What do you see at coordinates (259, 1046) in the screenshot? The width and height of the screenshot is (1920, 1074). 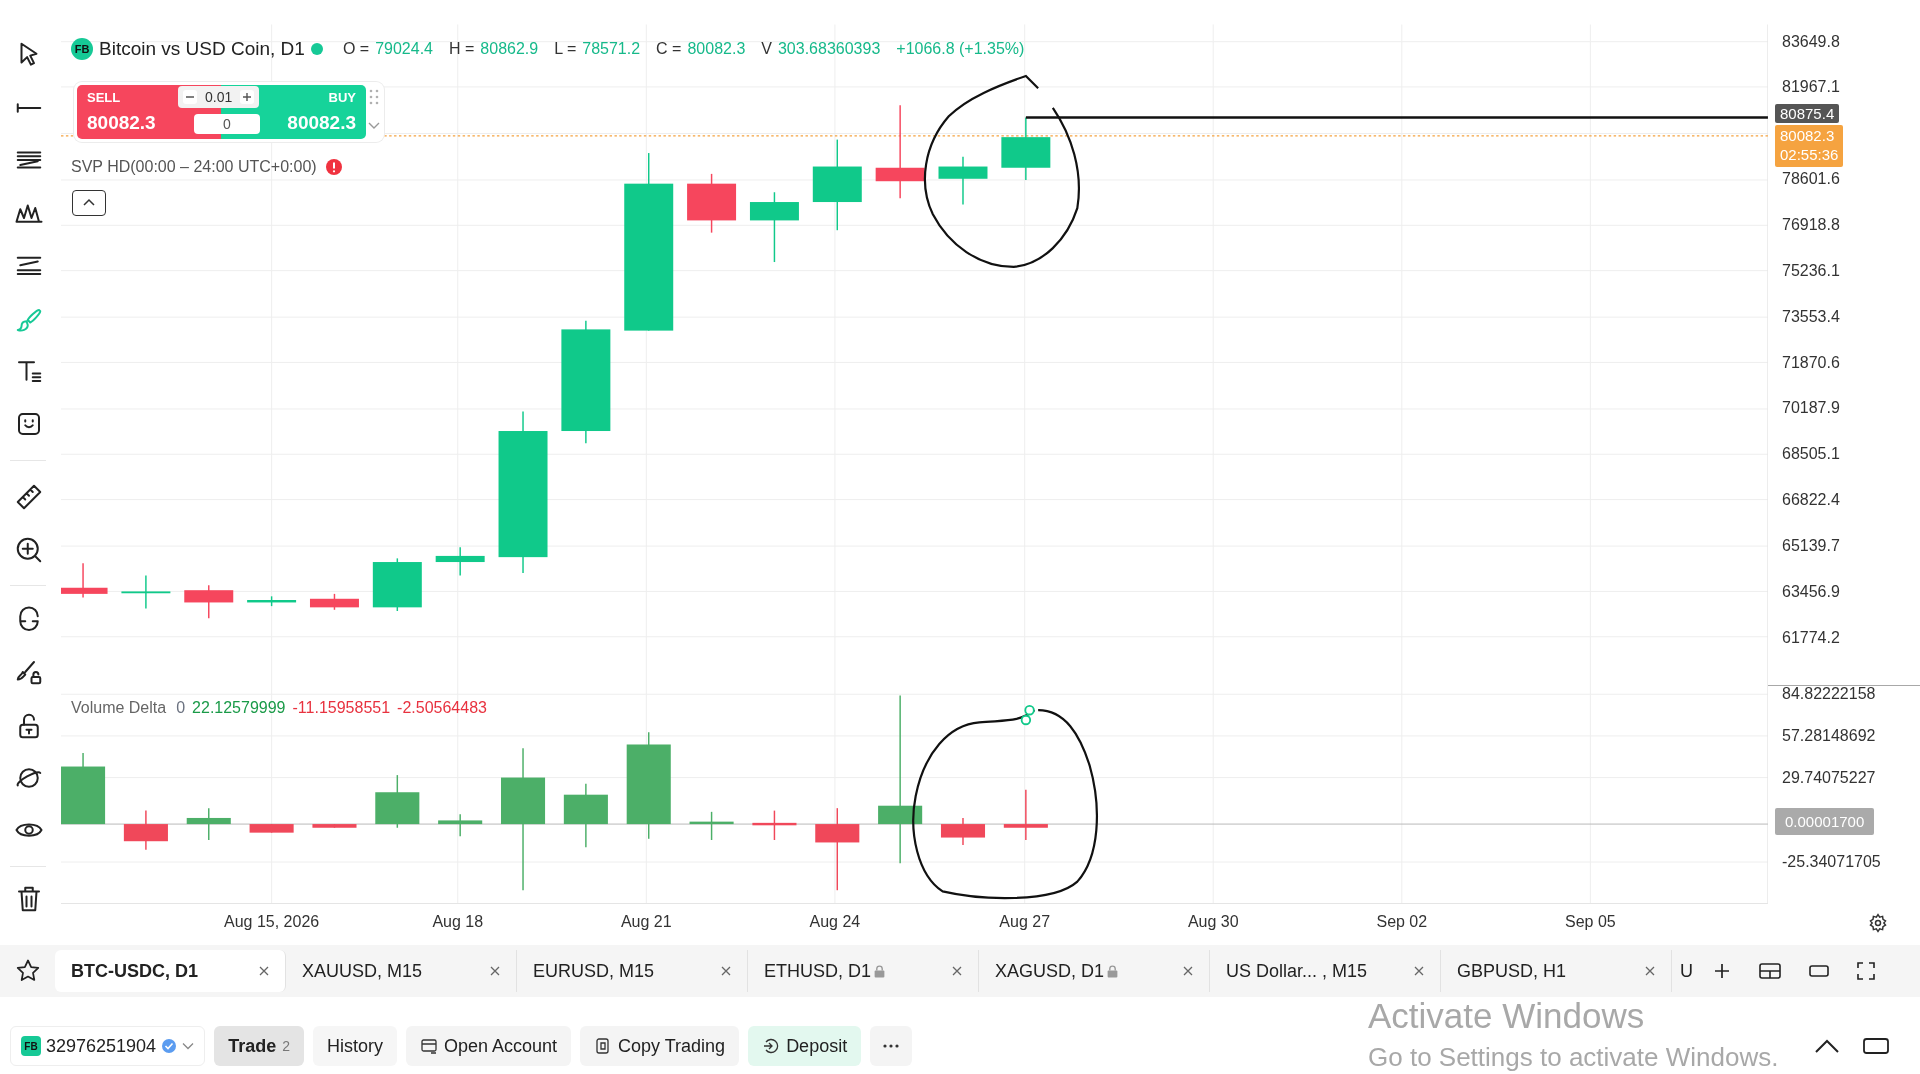 I see `tab-button: Trade 2` at bounding box center [259, 1046].